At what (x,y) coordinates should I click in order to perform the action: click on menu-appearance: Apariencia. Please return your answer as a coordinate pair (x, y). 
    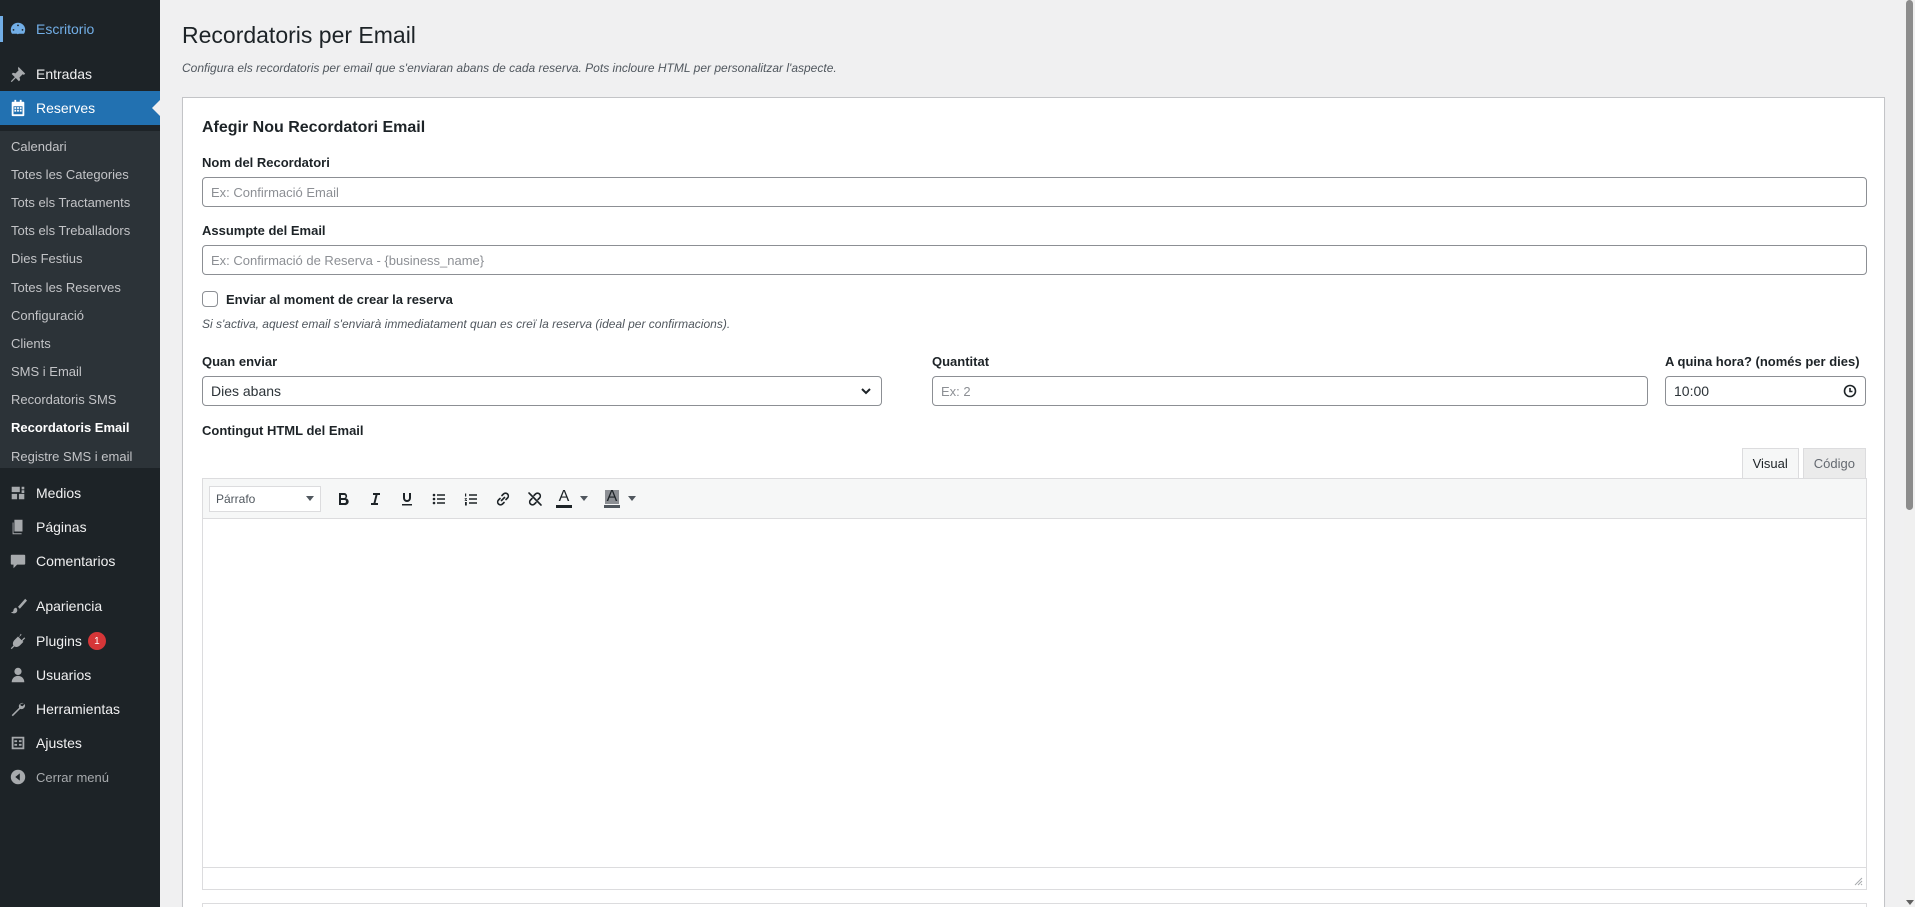
    Looking at the image, I should click on (80, 606).